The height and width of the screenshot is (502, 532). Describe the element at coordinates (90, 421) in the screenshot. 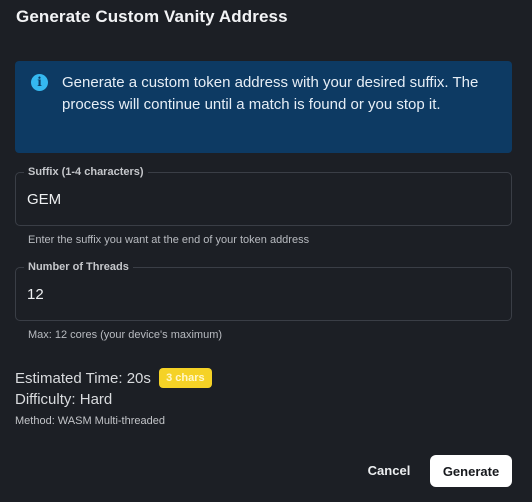

I see `method-text: Method: WASM Multi-threaded` at that location.